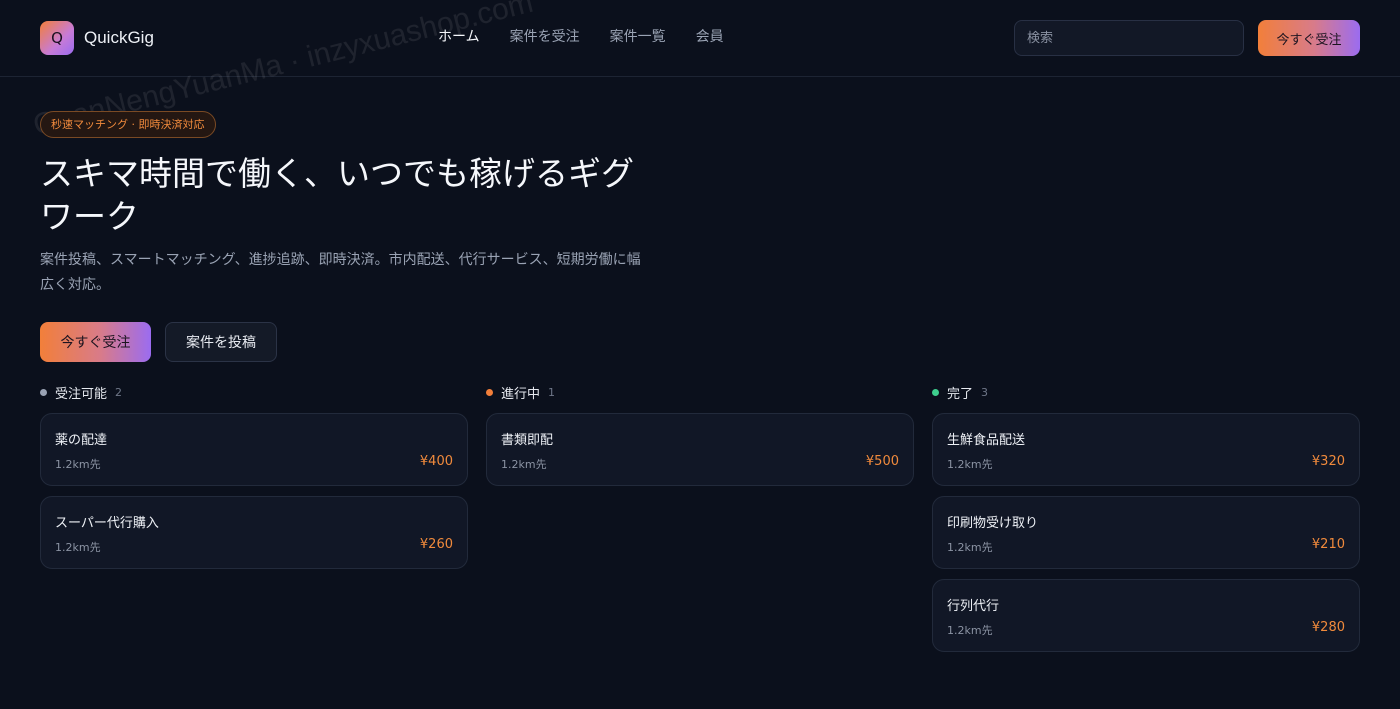 This screenshot has height=709, width=1400. What do you see at coordinates (710, 37) in the screenshot?
I see `nav-item-membership: 会員` at bounding box center [710, 37].